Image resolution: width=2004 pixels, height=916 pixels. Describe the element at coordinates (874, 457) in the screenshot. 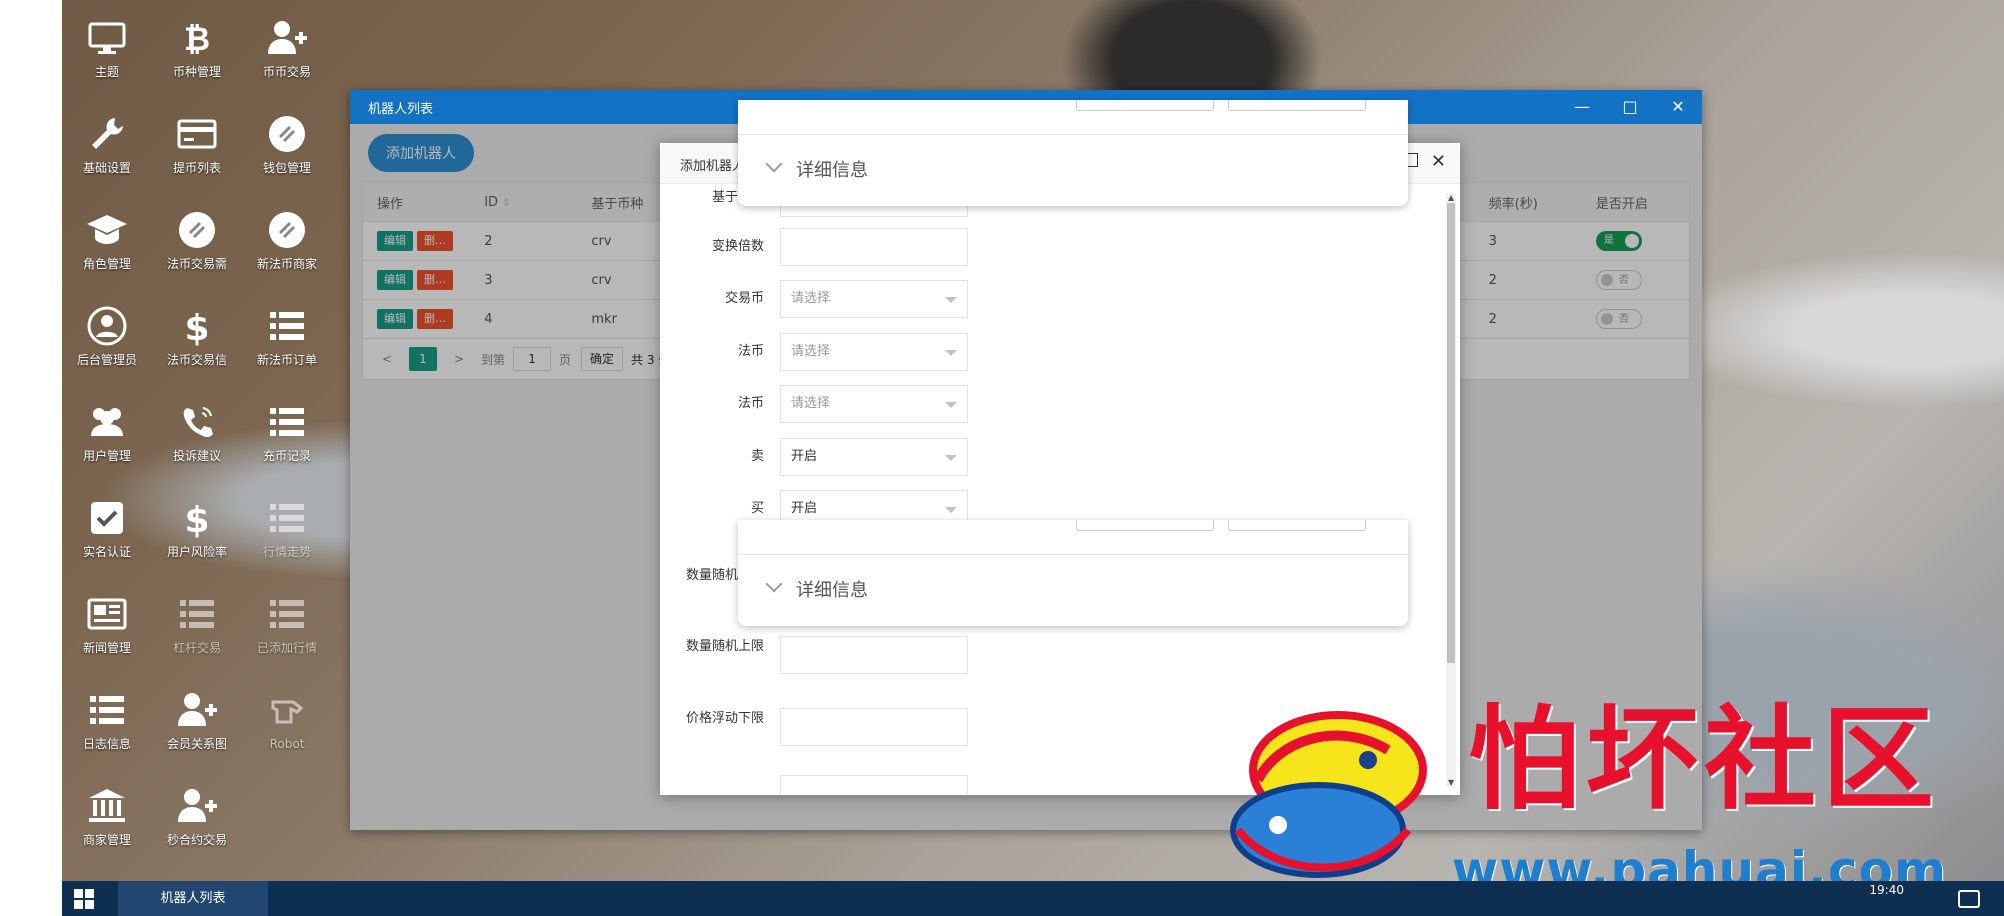

I see `sell-select: 开启` at that location.